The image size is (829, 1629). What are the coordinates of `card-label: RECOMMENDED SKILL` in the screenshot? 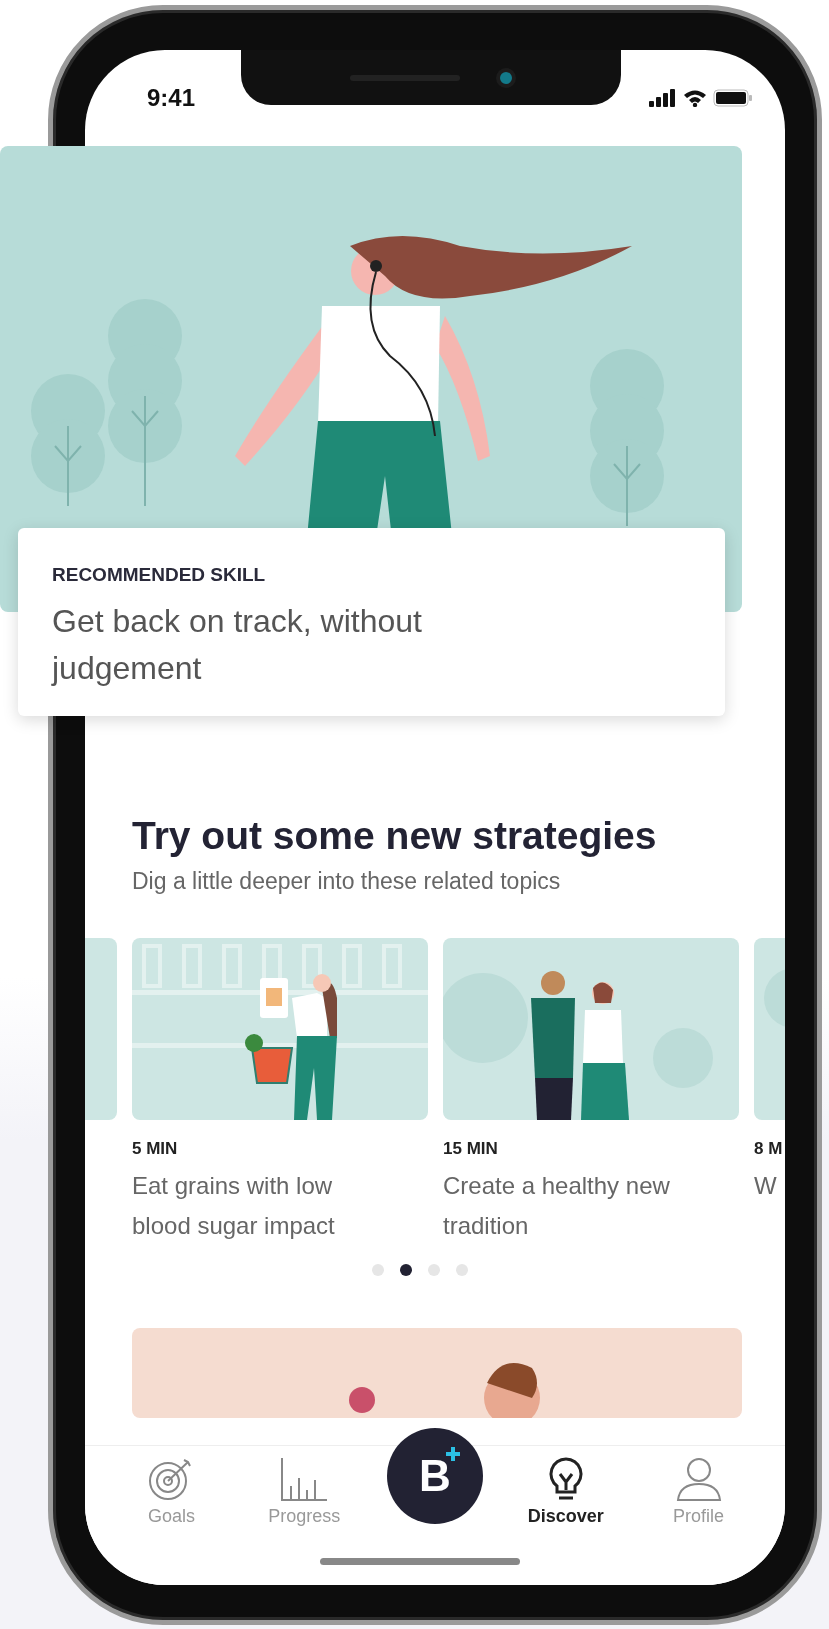 It's located at (159, 575).